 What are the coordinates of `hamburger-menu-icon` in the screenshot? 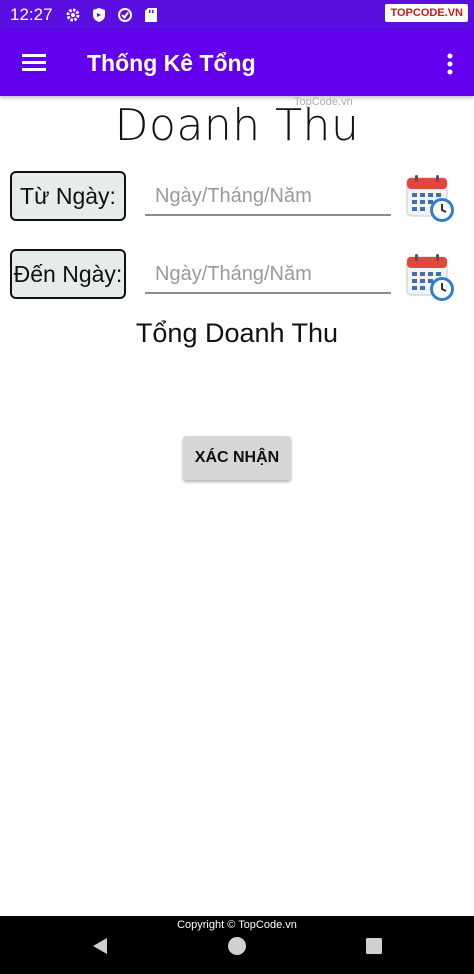 It's located at (34, 63).